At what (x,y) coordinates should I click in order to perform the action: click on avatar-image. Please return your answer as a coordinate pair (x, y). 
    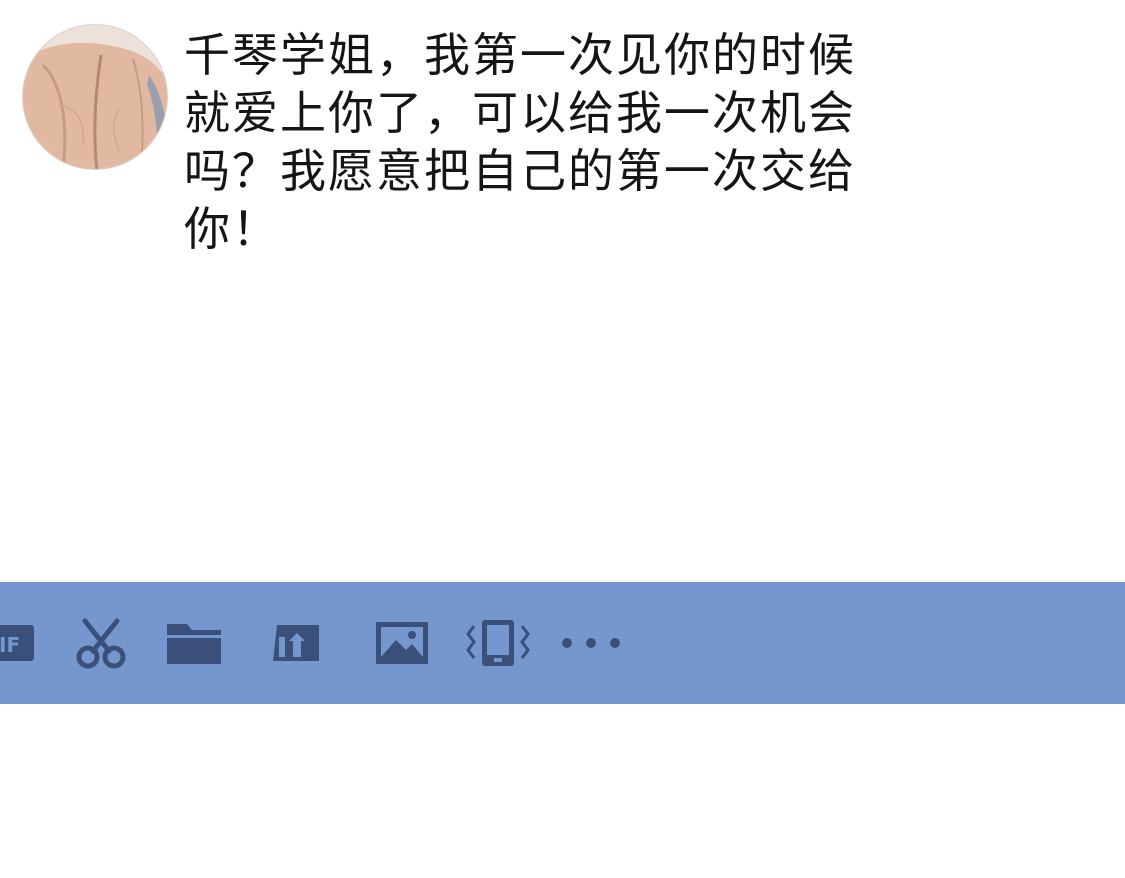
    Looking at the image, I should click on (95, 97).